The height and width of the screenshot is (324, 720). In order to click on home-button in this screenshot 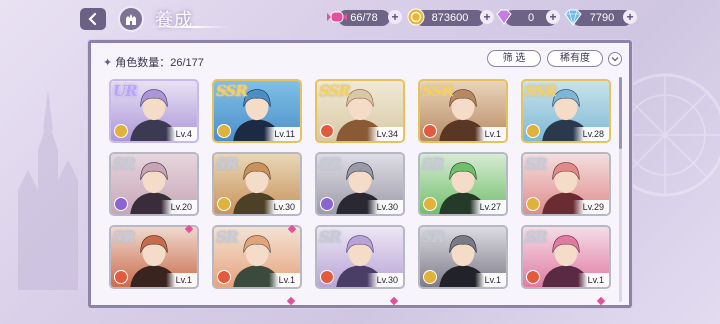, I will do `click(131, 19)`.